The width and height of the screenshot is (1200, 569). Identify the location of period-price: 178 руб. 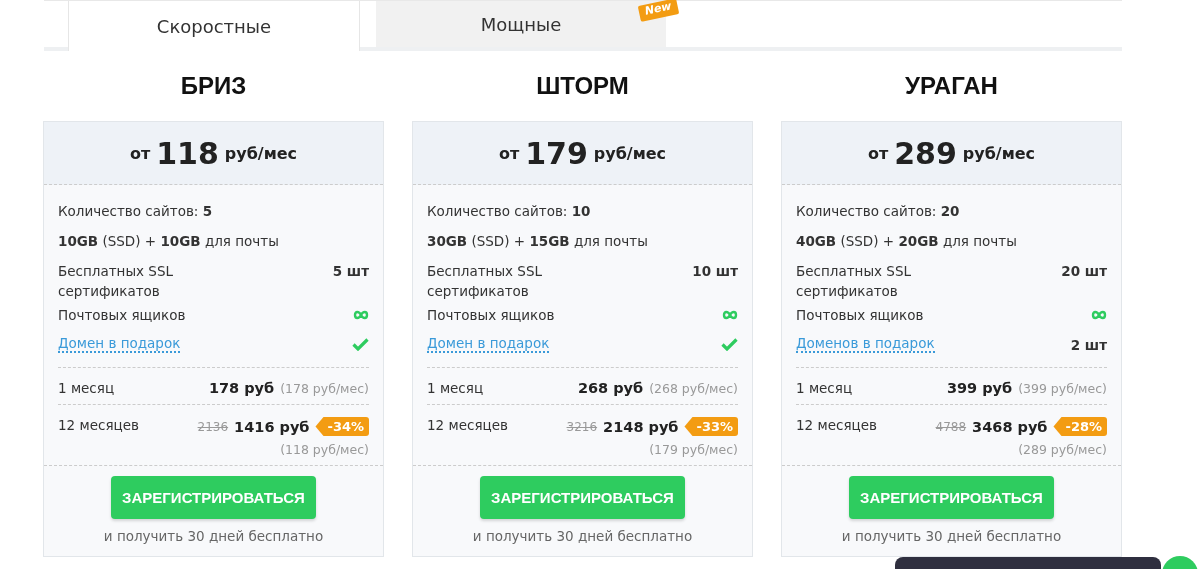
(241, 388).